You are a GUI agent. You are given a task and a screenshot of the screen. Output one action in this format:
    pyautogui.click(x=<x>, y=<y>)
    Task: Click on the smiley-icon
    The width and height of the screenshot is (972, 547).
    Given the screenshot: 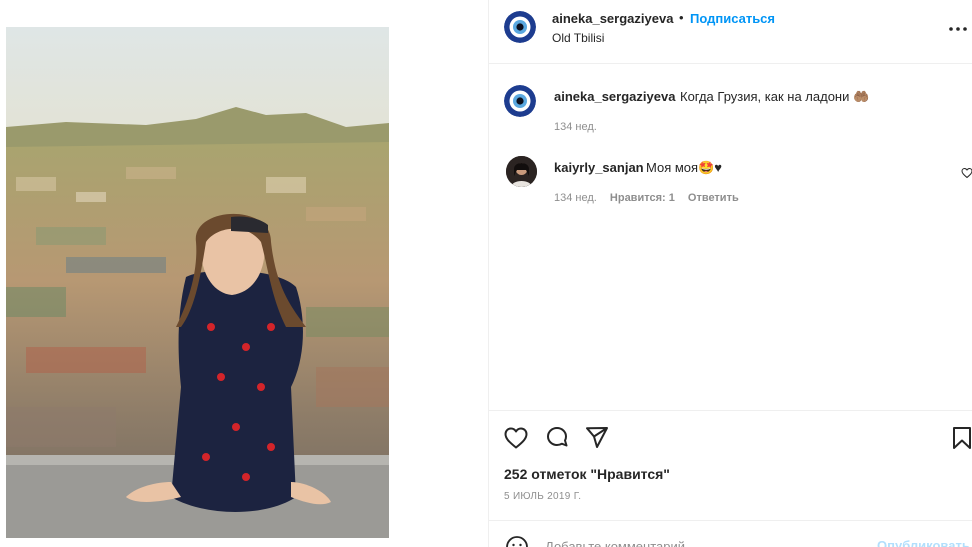 What is the action you would take?
    pyautogui.click(x=517, y=541)
    